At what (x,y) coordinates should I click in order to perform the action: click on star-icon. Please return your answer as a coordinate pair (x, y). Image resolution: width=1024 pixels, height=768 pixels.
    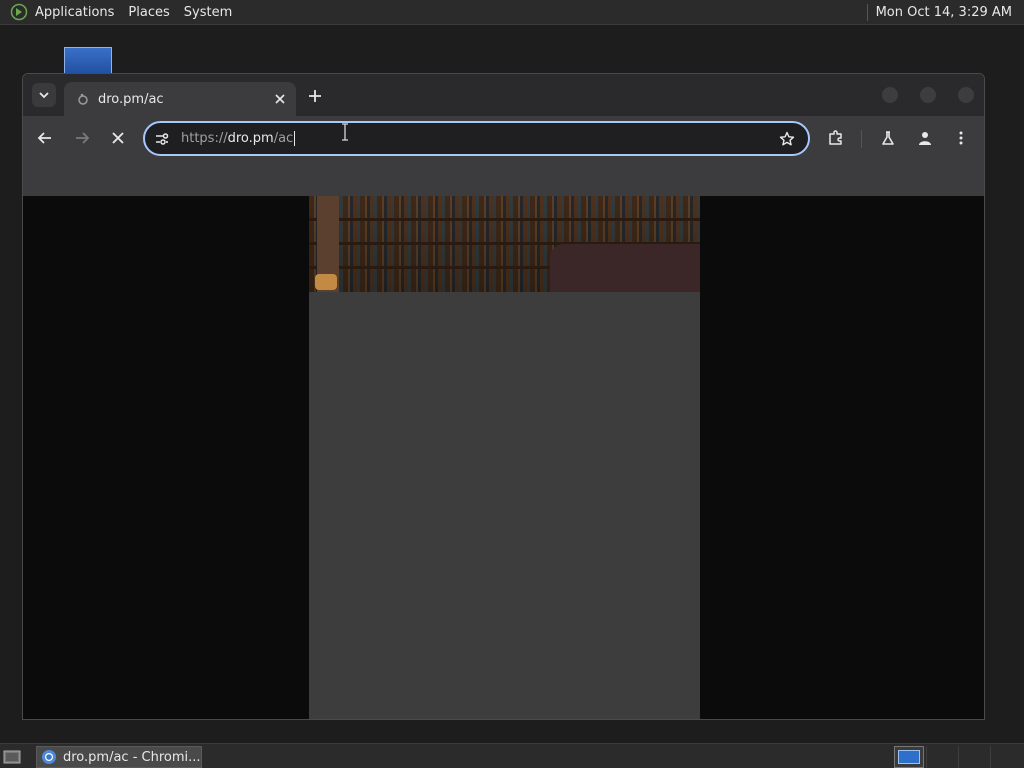
    Looking at the image, I should click on (787, 138).